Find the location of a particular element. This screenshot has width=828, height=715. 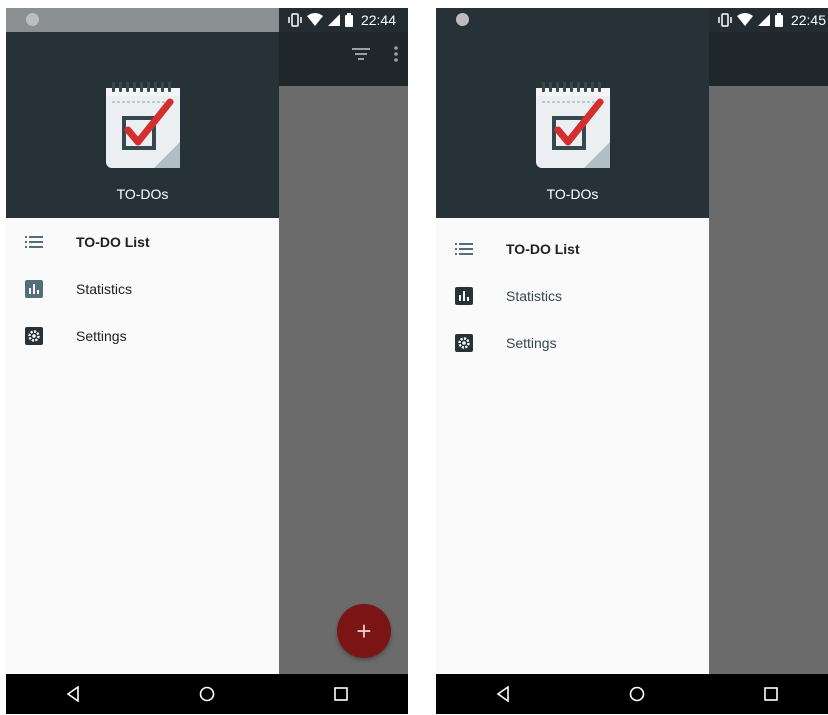

more-options-icon is located at coordinates (396, 56).